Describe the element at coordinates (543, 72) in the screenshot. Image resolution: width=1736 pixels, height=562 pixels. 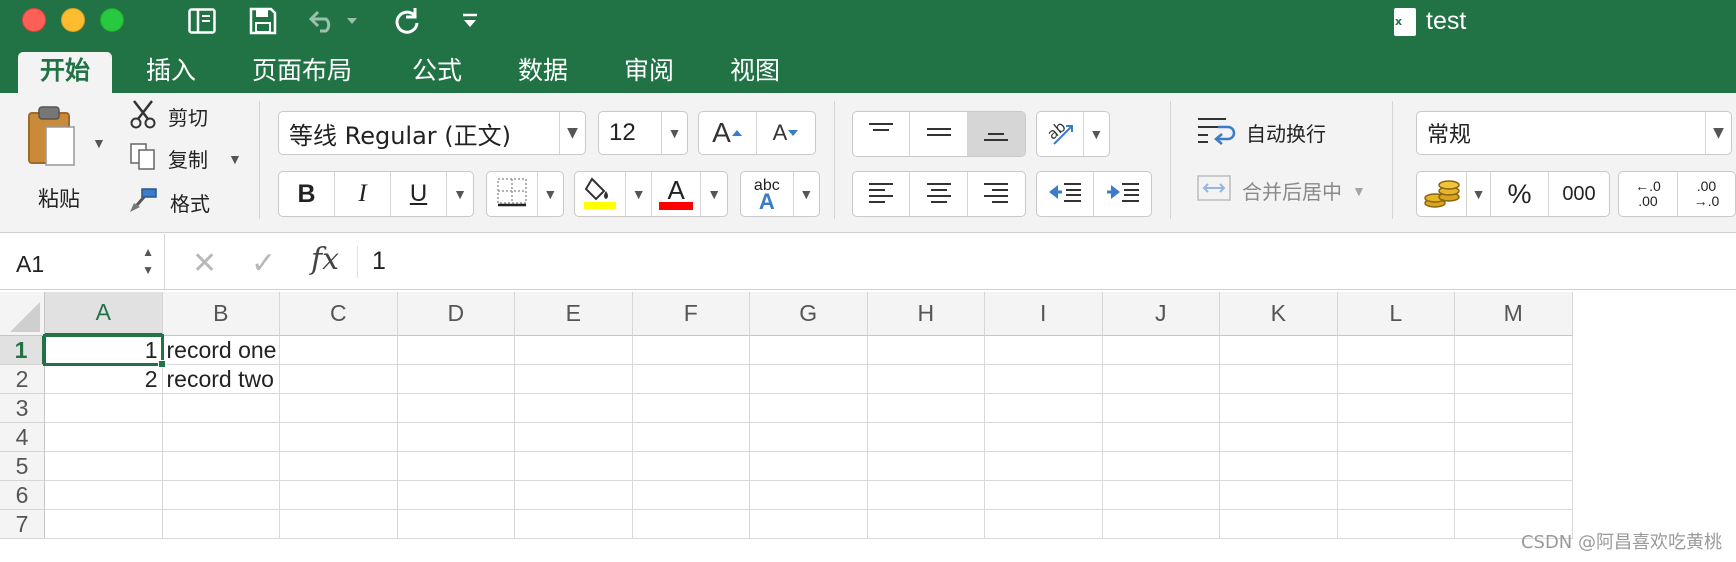
I see `tab-data: 数据` at that location.